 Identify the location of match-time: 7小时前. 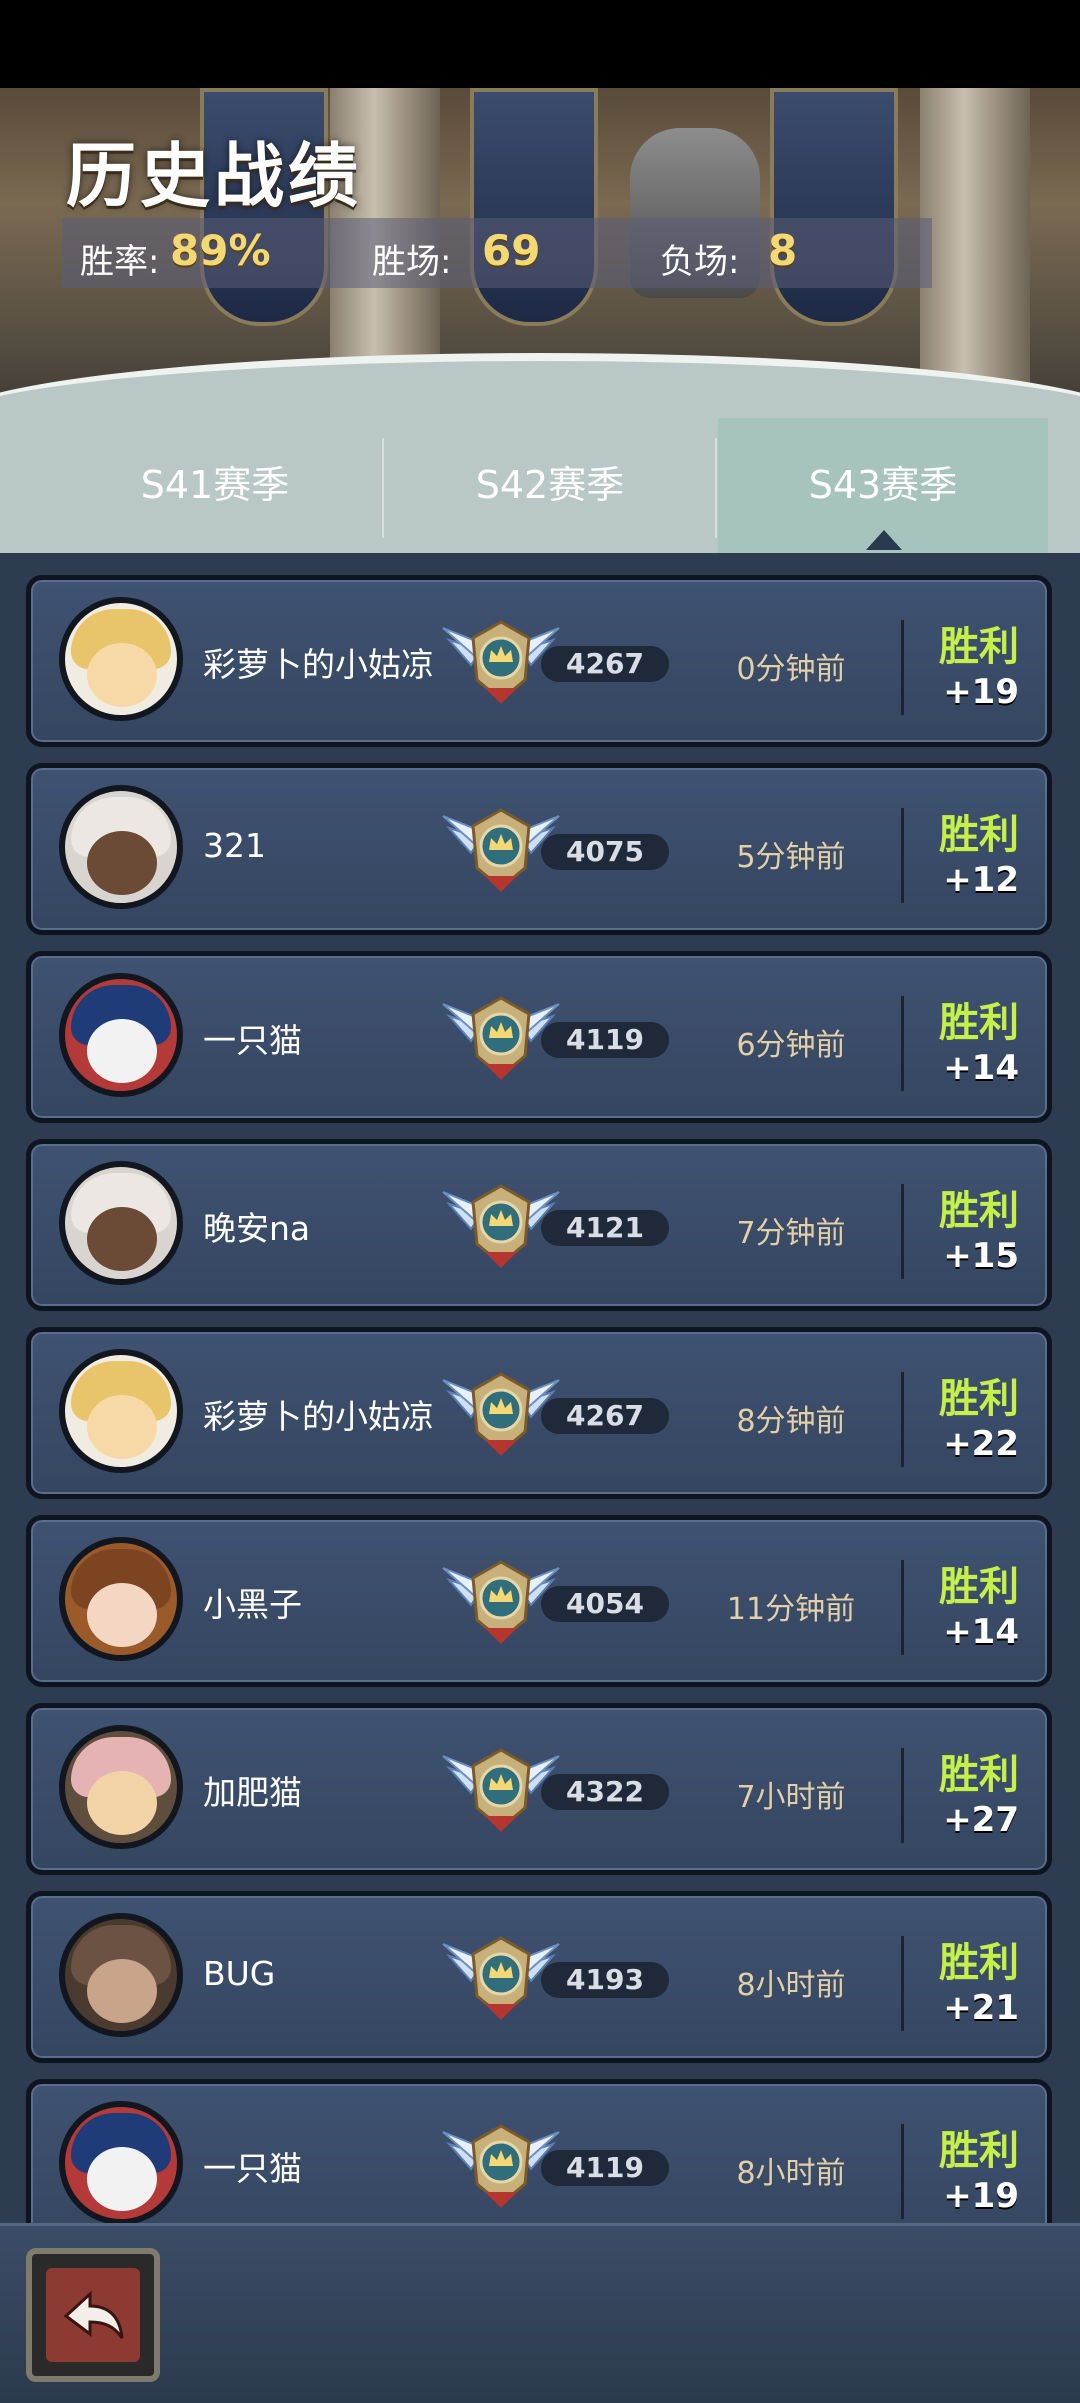
(791, 1797).